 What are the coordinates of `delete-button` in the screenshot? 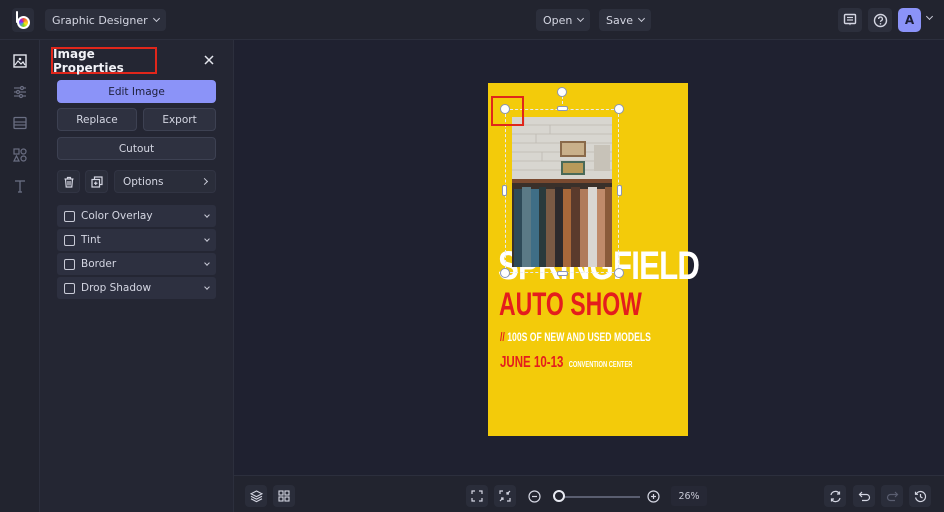 It's located at (68, 181).